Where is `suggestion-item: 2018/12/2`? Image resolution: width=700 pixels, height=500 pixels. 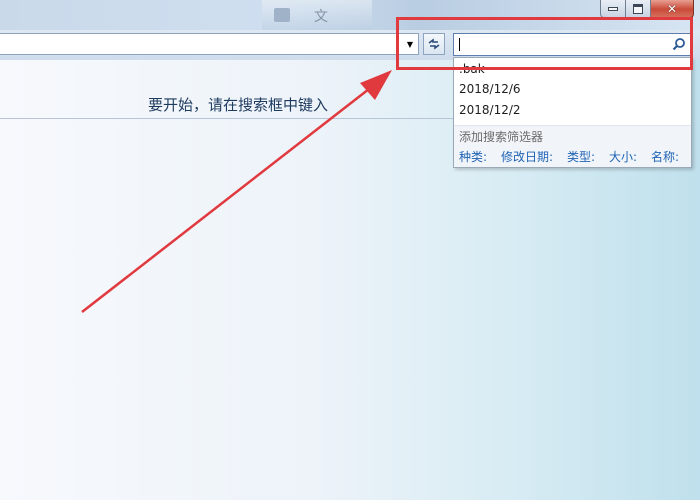
suggestion-item: 2018/12/2 is located at coordinates (490, 110).